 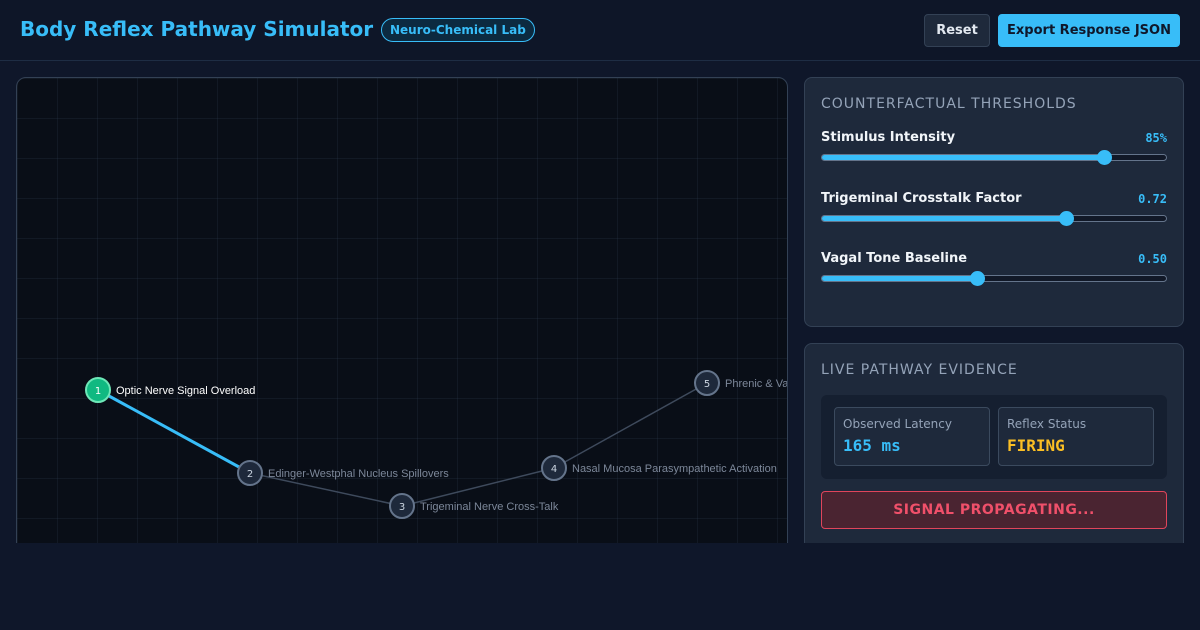 I want to click on latency-label: Observed Latency, so click(x=897, y=424).